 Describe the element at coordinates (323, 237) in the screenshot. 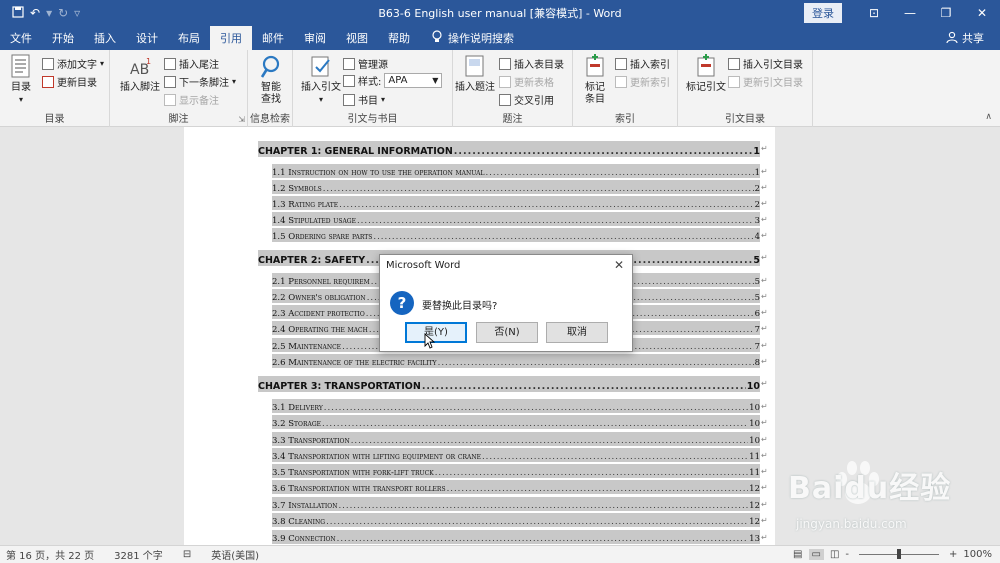

I see `toc-entry-text: 1.5 Ordering spare parts` at that location.